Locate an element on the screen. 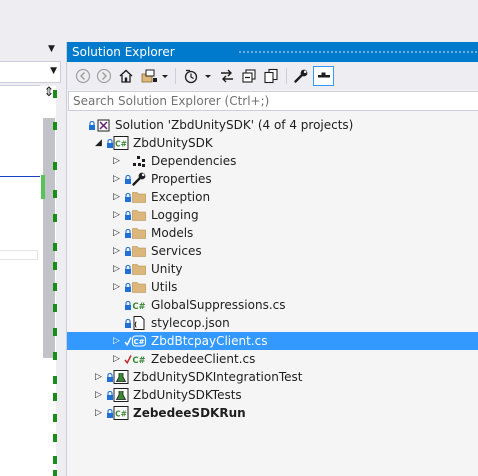  collapse-all-button is located at coordinates (249, 76).